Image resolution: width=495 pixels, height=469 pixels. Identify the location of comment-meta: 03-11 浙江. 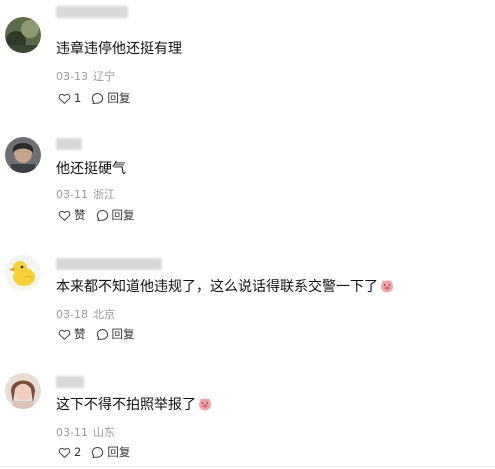
(85, 194).